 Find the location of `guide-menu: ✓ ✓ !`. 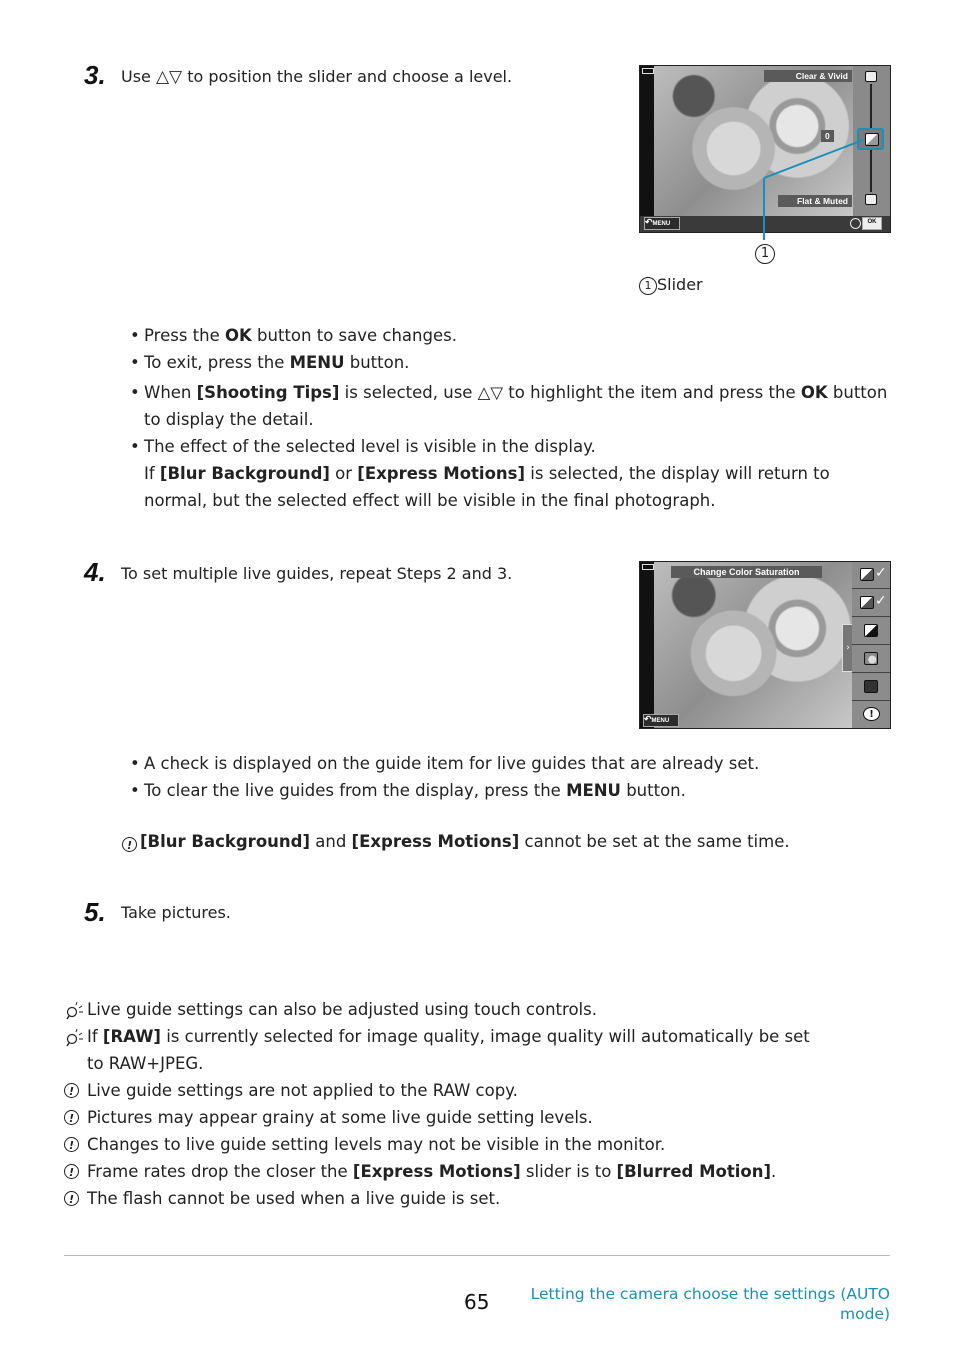

guide-menu: ✓ ✓ ! is located at coordinates (871, 645).